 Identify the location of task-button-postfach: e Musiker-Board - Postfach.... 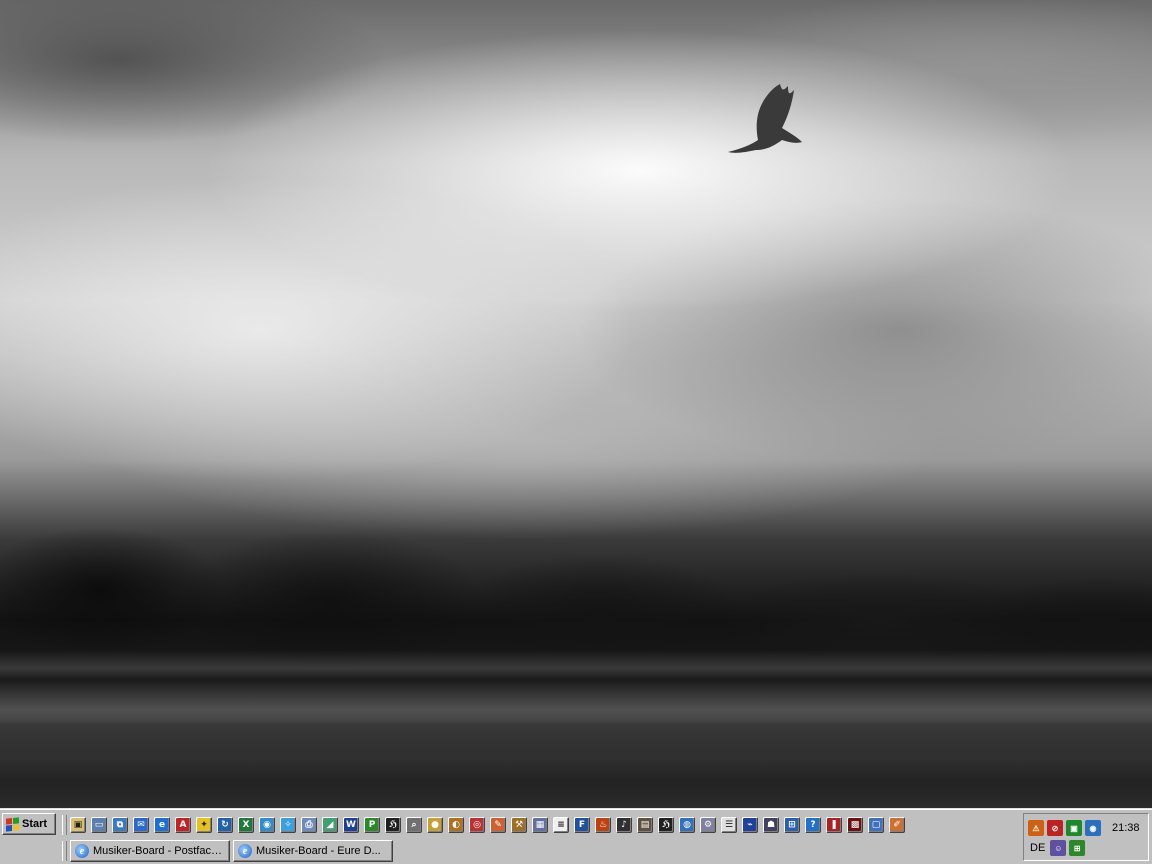
(150, 851).